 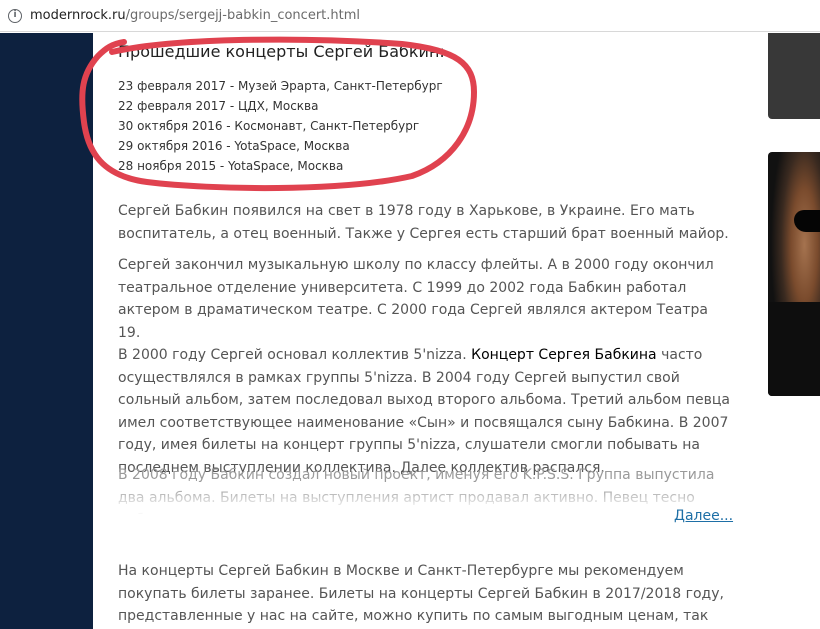 What do you see at coordinates (234, 146) in the screenshot?
I see `past-concert-item: 29 октября 2016 - YotaSpace, Москва` at bounding box center [234, 146].